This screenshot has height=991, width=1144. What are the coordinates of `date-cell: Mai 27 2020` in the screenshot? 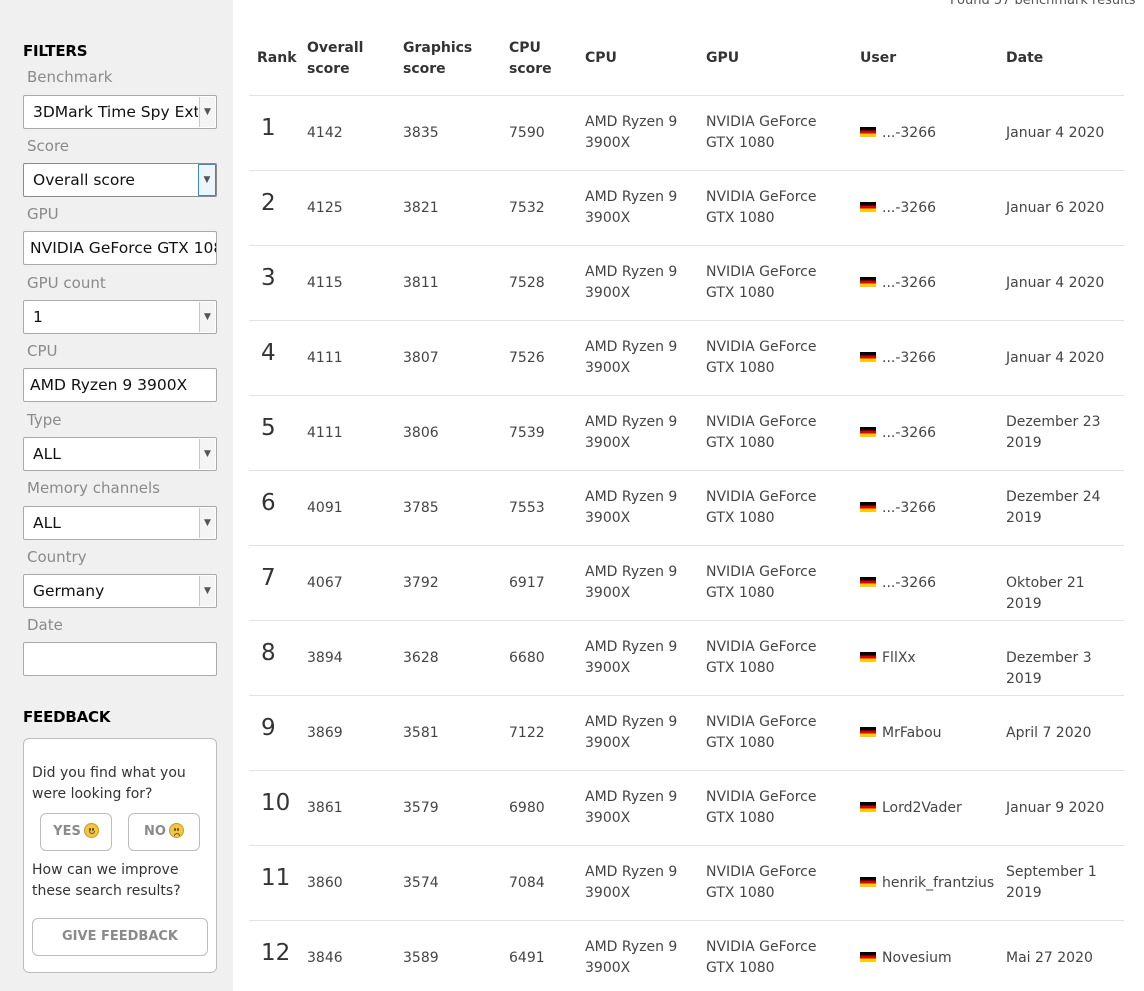 It's located at (1049, 958).